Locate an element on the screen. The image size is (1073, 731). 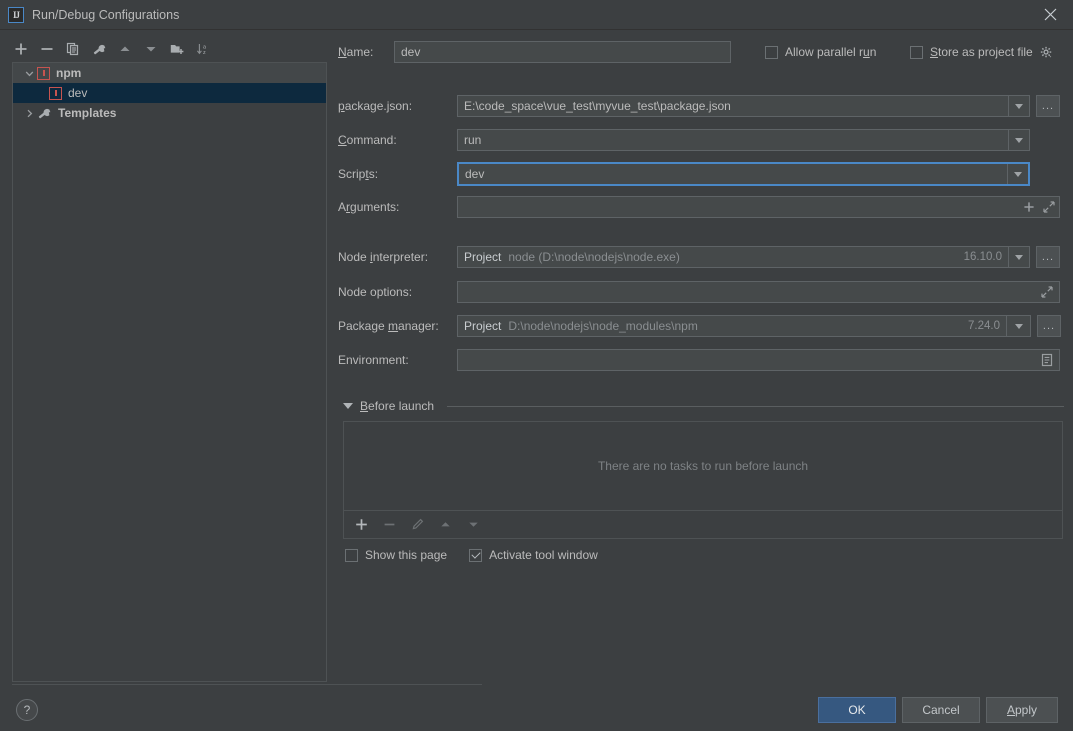
move-task-up-button is located at coordinates (445, 525).